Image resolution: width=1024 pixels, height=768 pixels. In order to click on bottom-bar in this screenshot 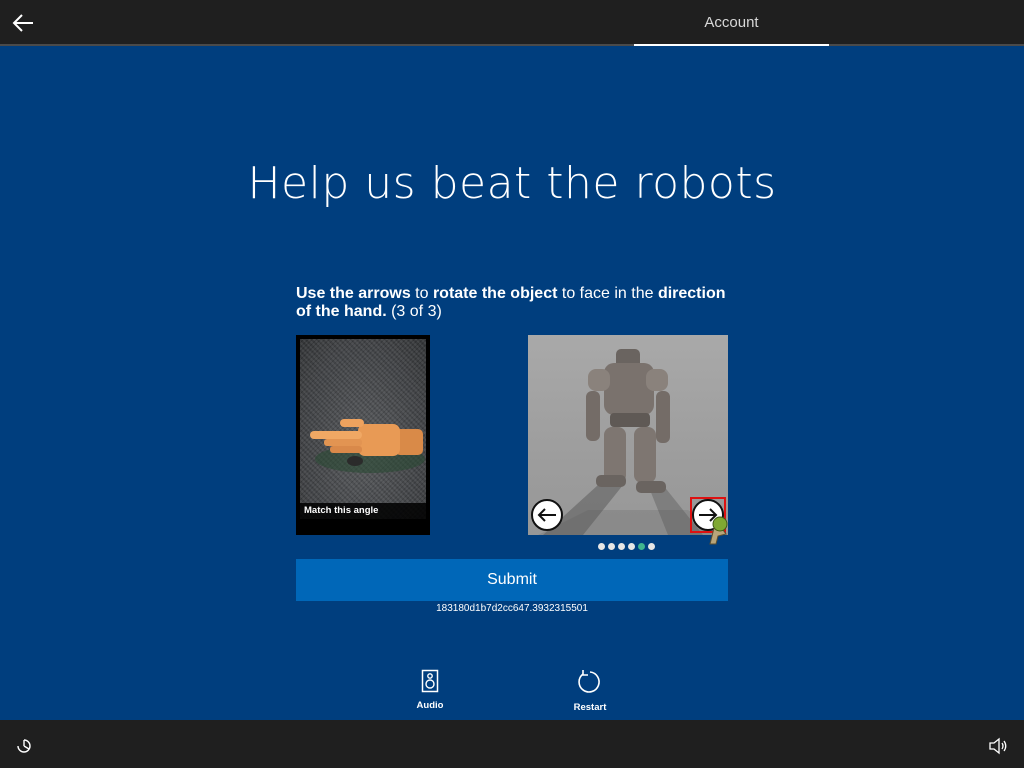, I will do `click(512, 744)`.